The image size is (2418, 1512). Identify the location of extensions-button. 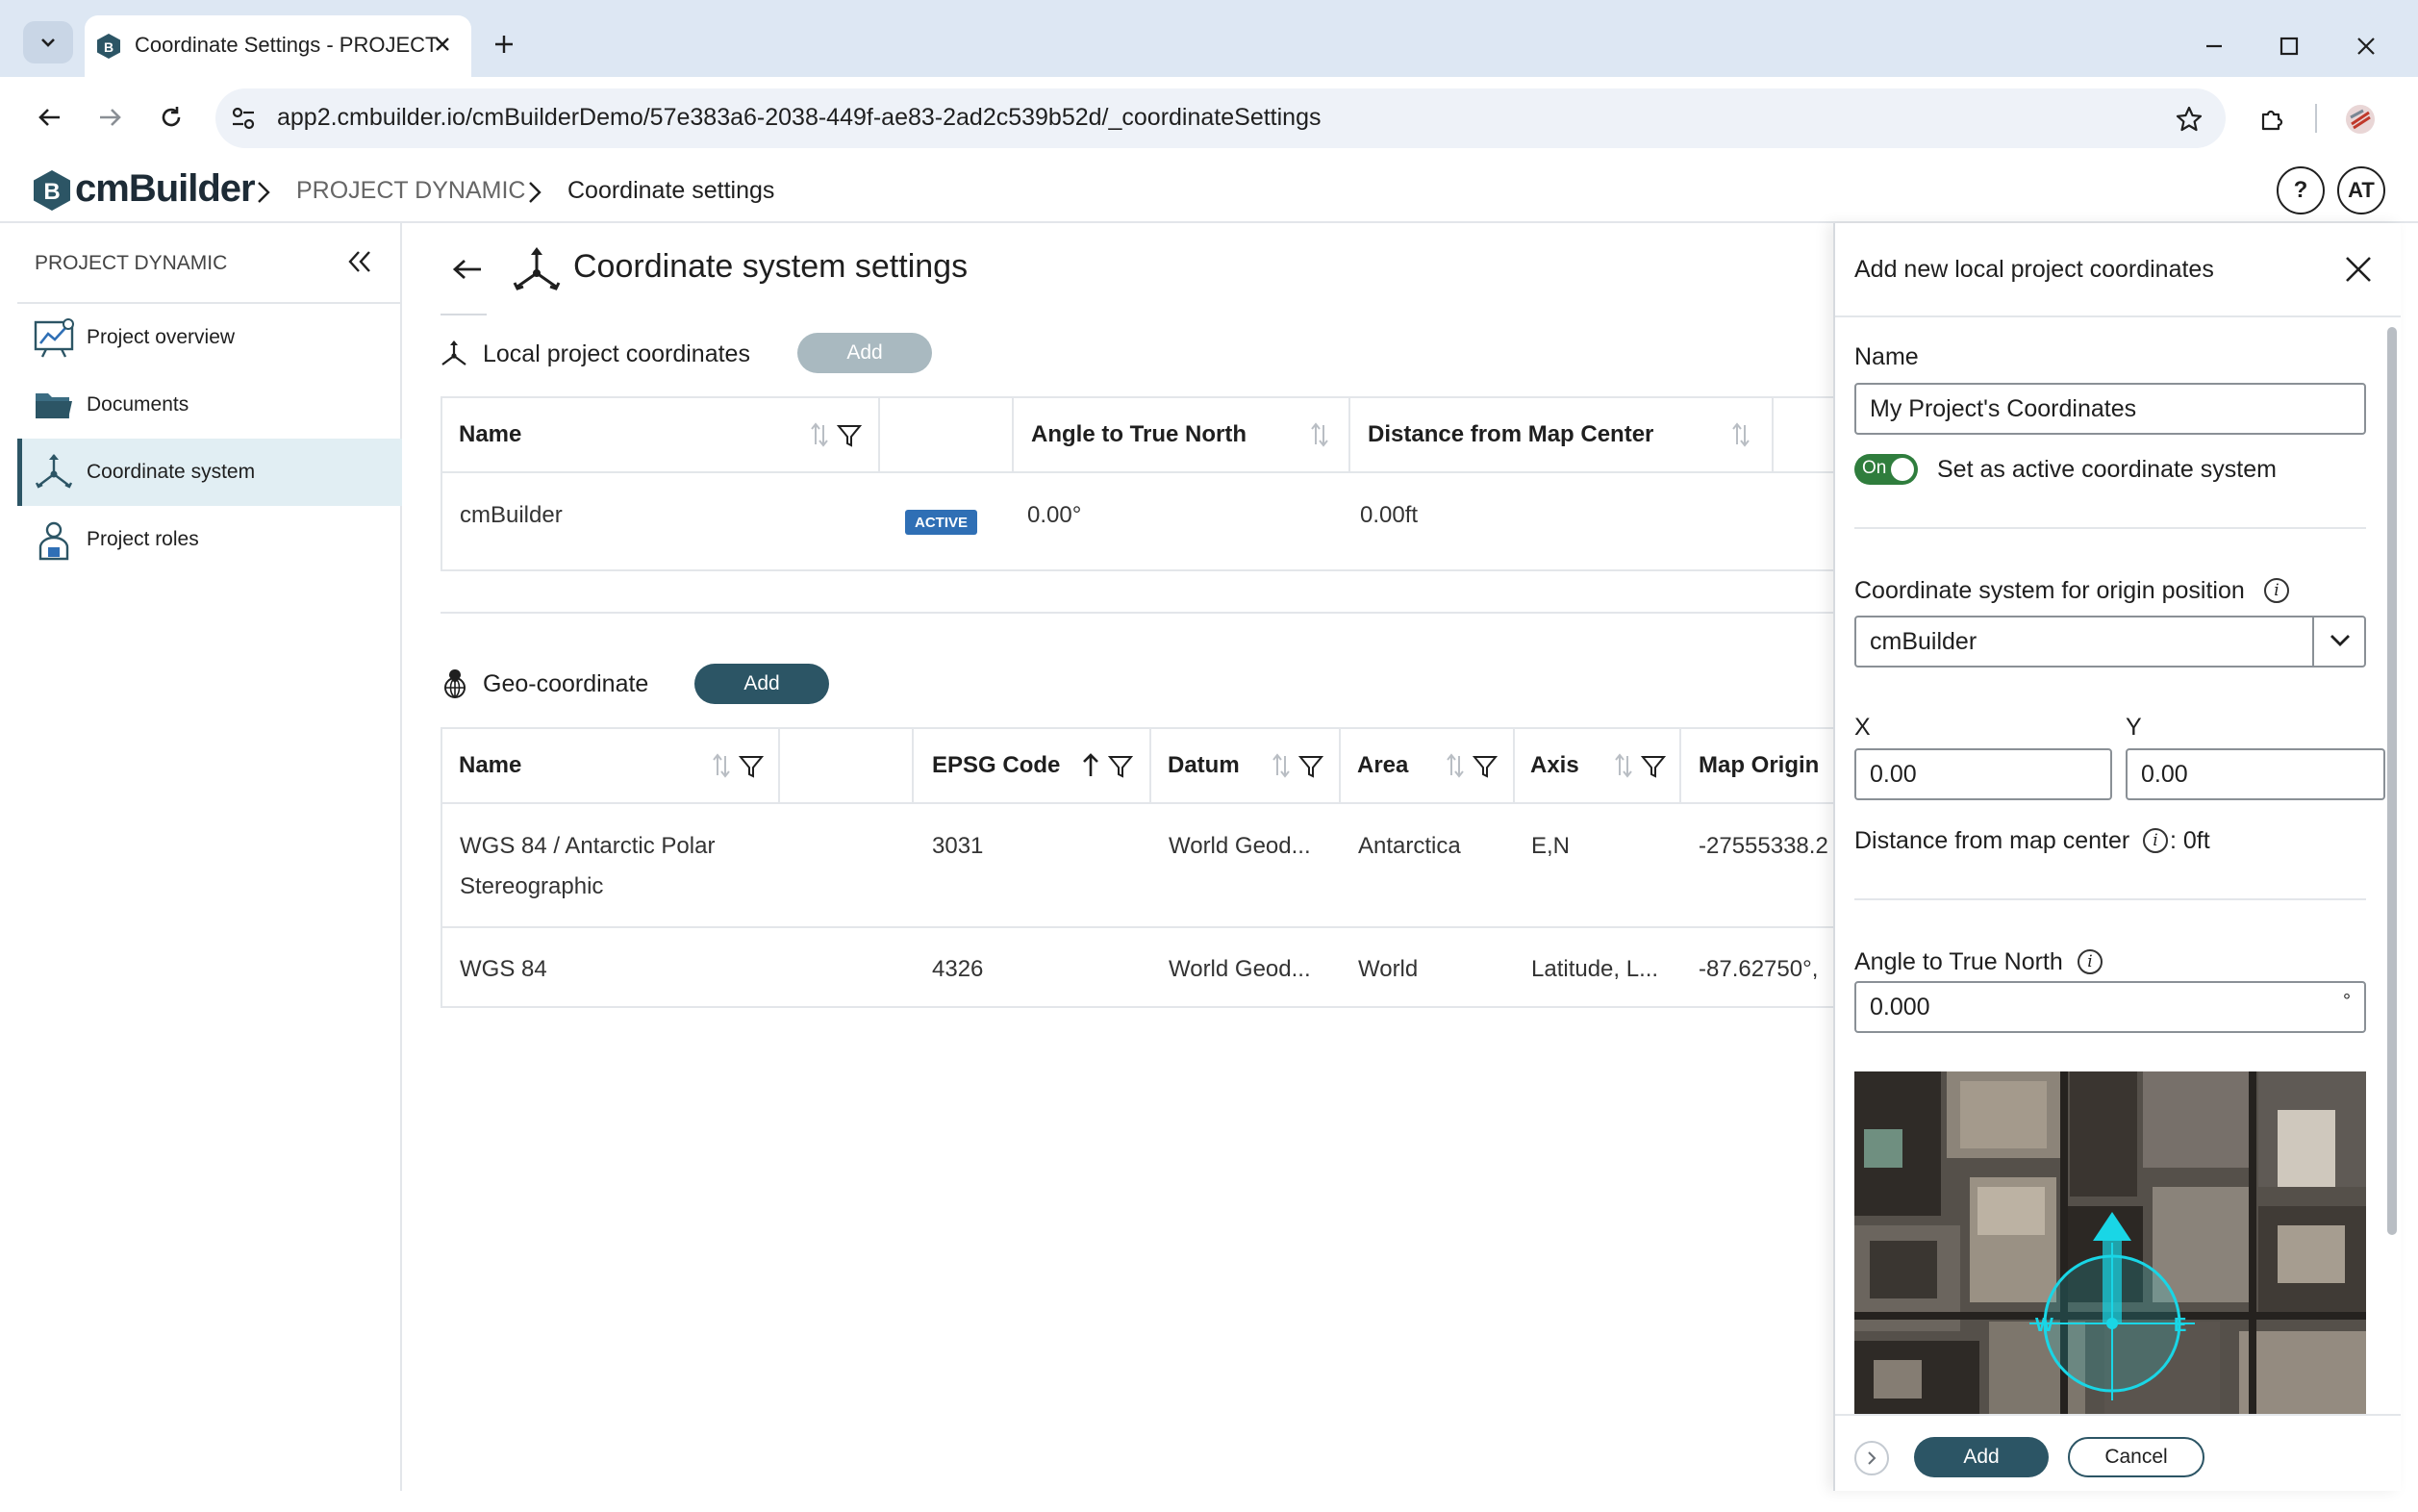
(2272, 119).